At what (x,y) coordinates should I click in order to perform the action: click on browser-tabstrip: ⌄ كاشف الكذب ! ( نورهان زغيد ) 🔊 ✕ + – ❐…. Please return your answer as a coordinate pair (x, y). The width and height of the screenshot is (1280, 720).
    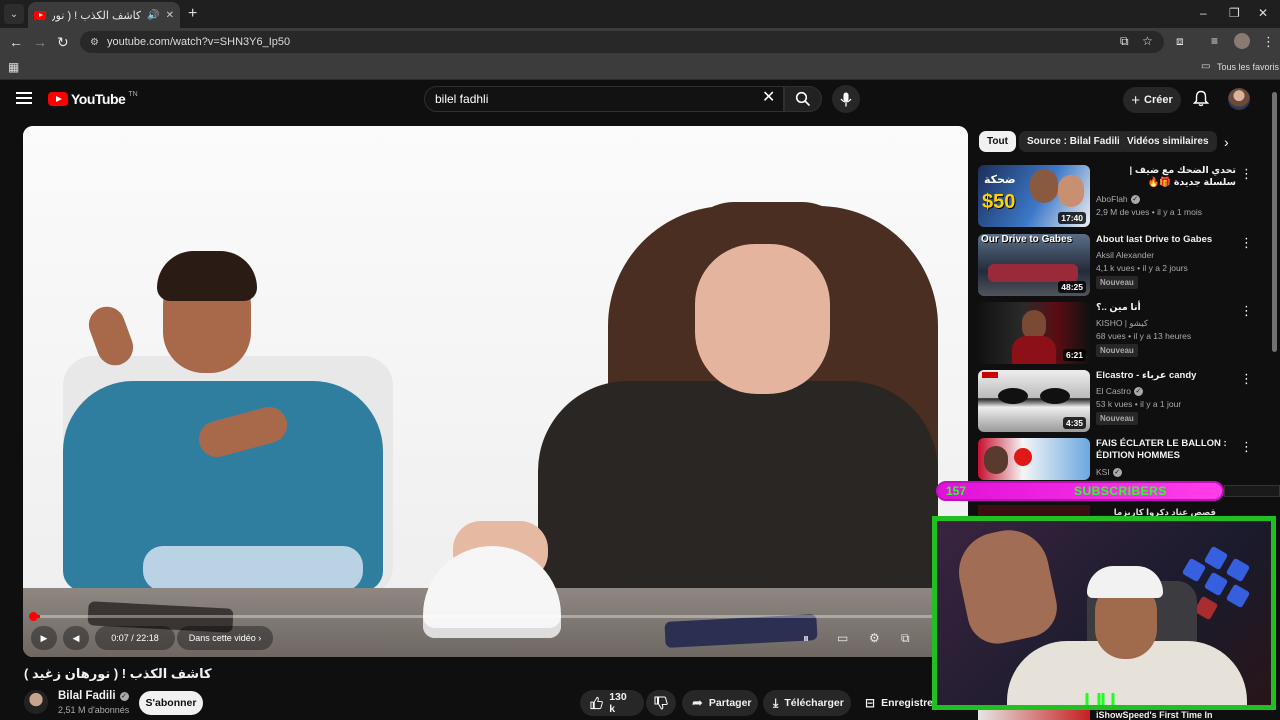
    Looking at the image, I should click on (640, 14).